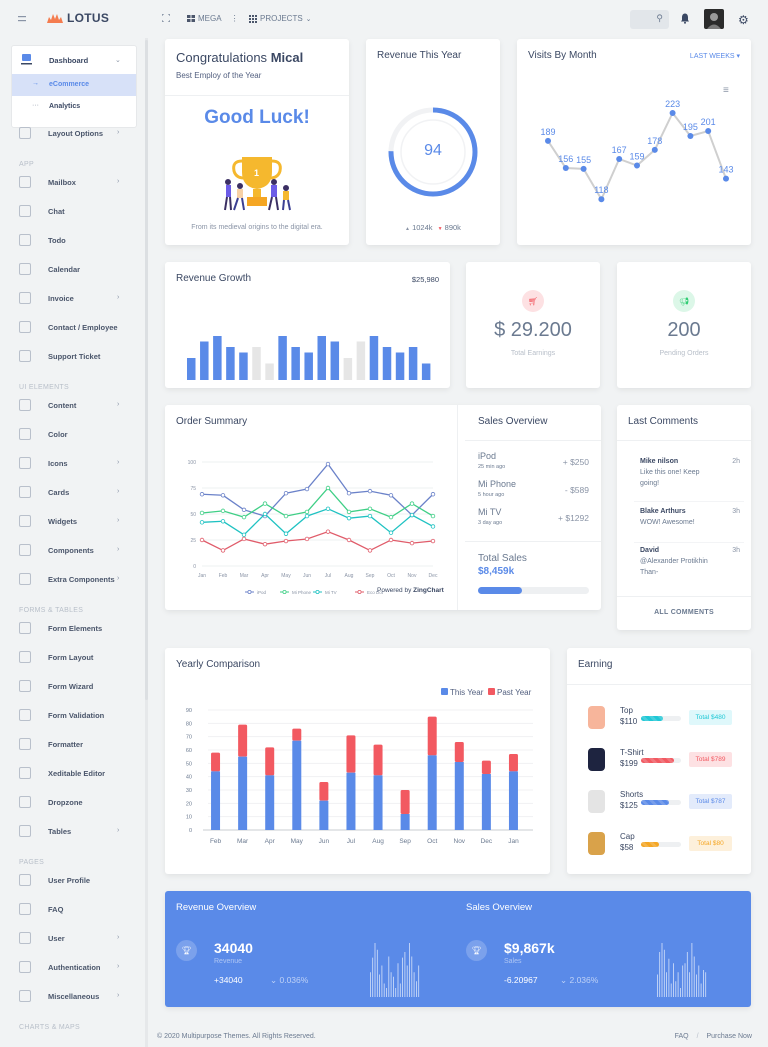 This screenshot has height=1047, width=768. What do you see at coordinates (74, 997) in the screenshot?
I see `sidebar-item-miscellaneous: Miscellaneous ›` at bounding box center [74, 997].